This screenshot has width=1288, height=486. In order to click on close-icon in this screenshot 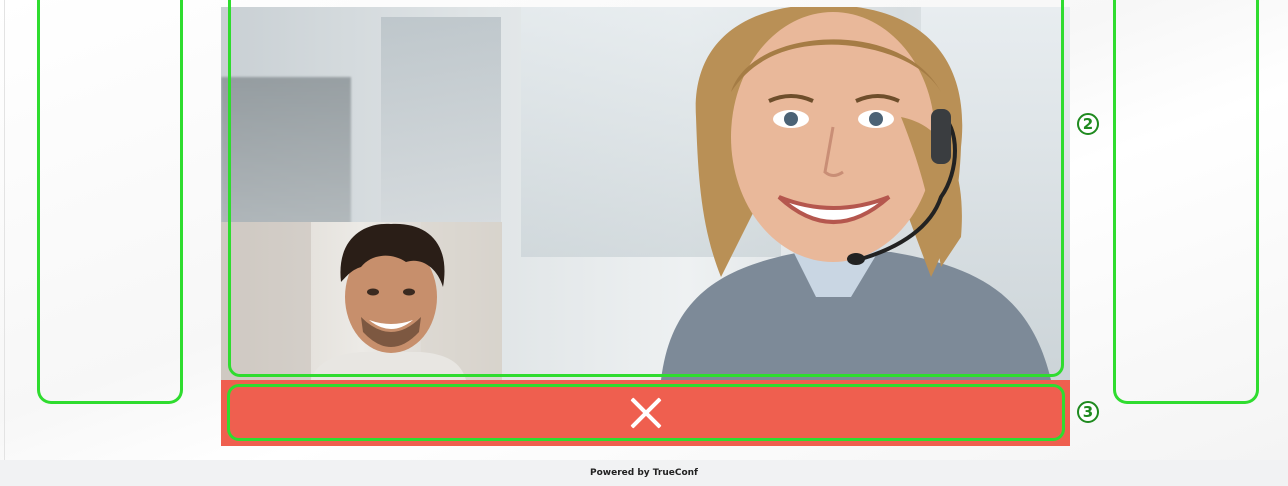, I will do `click(646, 413)`.